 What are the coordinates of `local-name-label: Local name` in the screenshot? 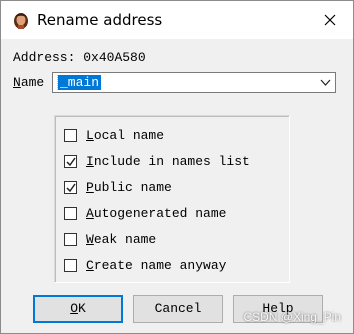 It's located at (125, 135).